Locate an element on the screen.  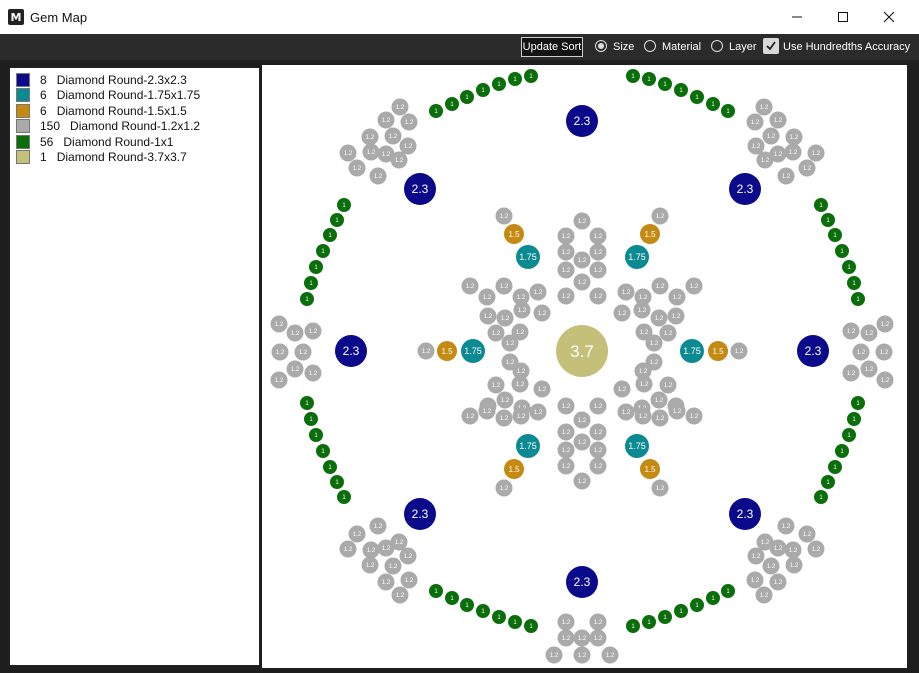
material-radio is located at coordinates (650, 46).